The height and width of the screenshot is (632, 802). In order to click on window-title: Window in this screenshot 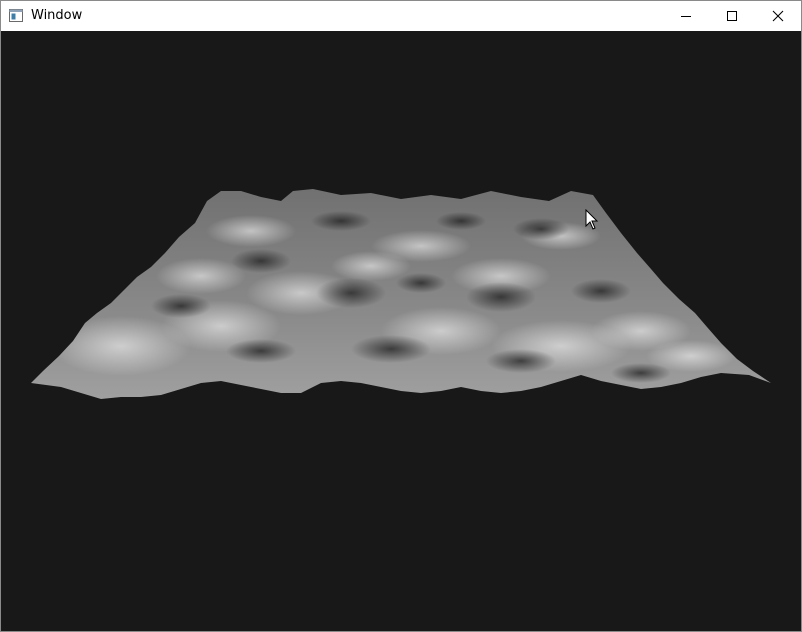, I will do `click(57, 15)`.